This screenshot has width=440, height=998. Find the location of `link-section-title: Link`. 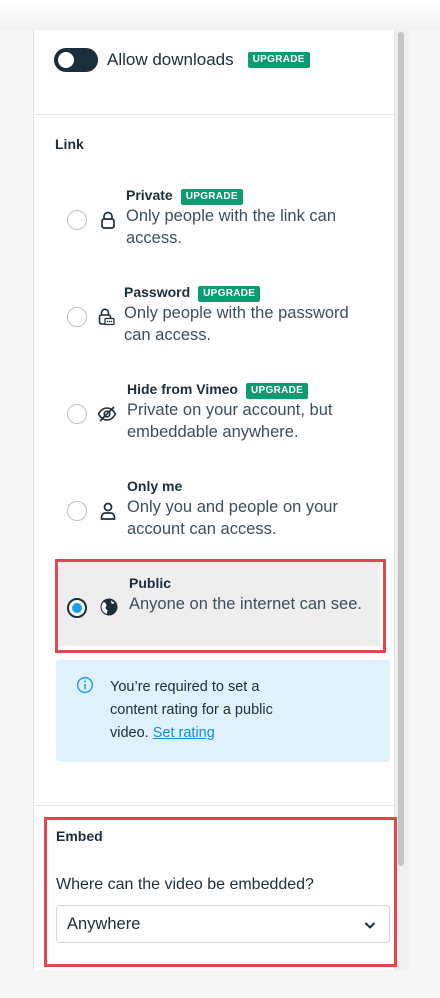

link-section-title: Link is located at coordinates (69, 144).